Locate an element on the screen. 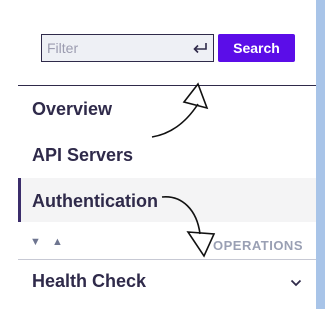  group-health-check: Health Check is located at coordinates (167, 283).